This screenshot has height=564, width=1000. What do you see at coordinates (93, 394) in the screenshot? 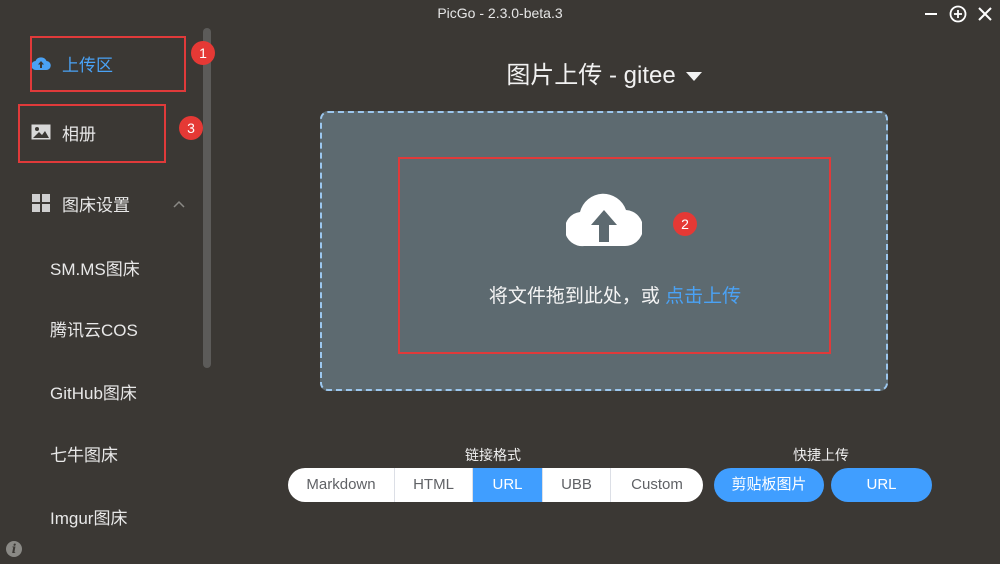
I see `sidebar-item-github: GitHub图床` at bounding box center [93, 394].